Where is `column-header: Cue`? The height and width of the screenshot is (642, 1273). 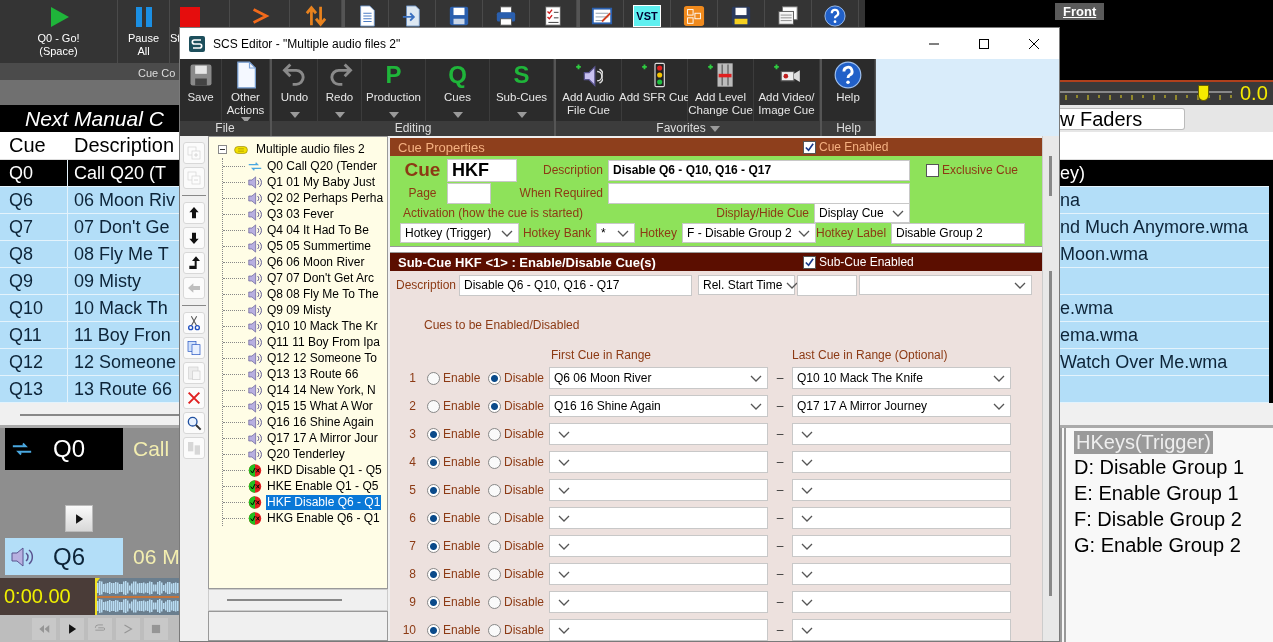
column-header: Cue is located at coordinates (27, 145).